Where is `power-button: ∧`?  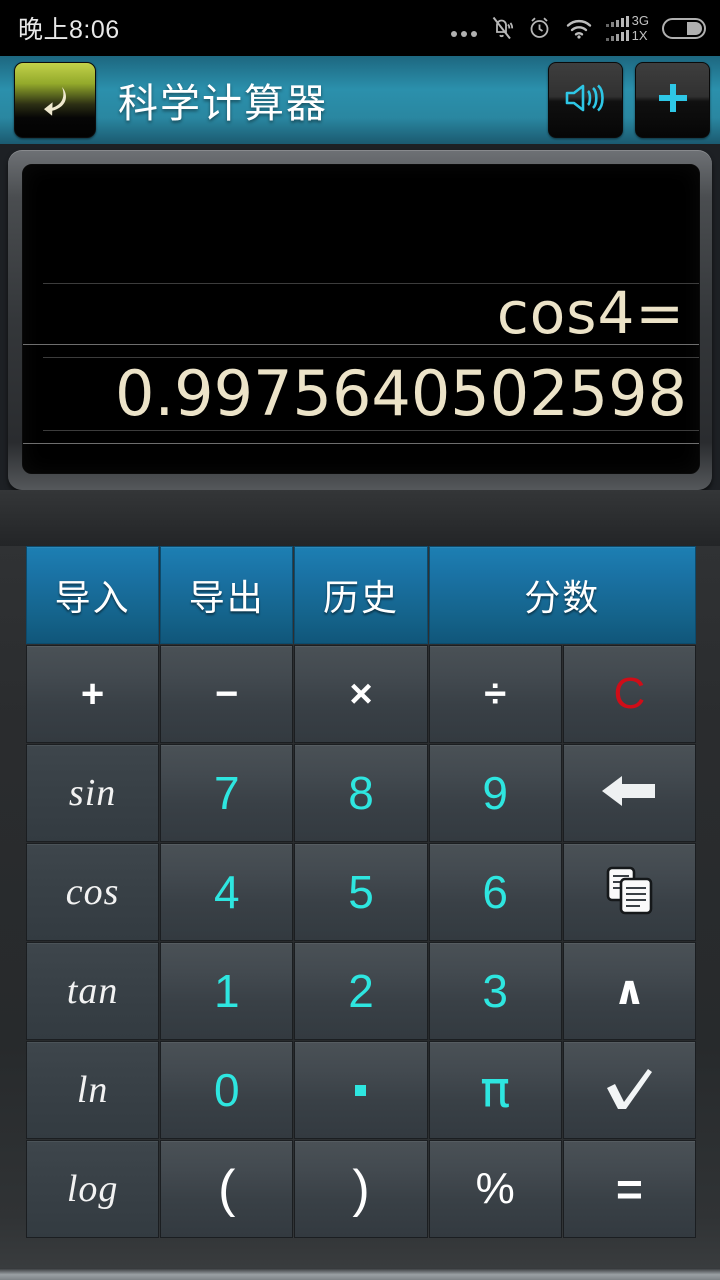 power-button: ∧ is located at coordinates (629, 991).